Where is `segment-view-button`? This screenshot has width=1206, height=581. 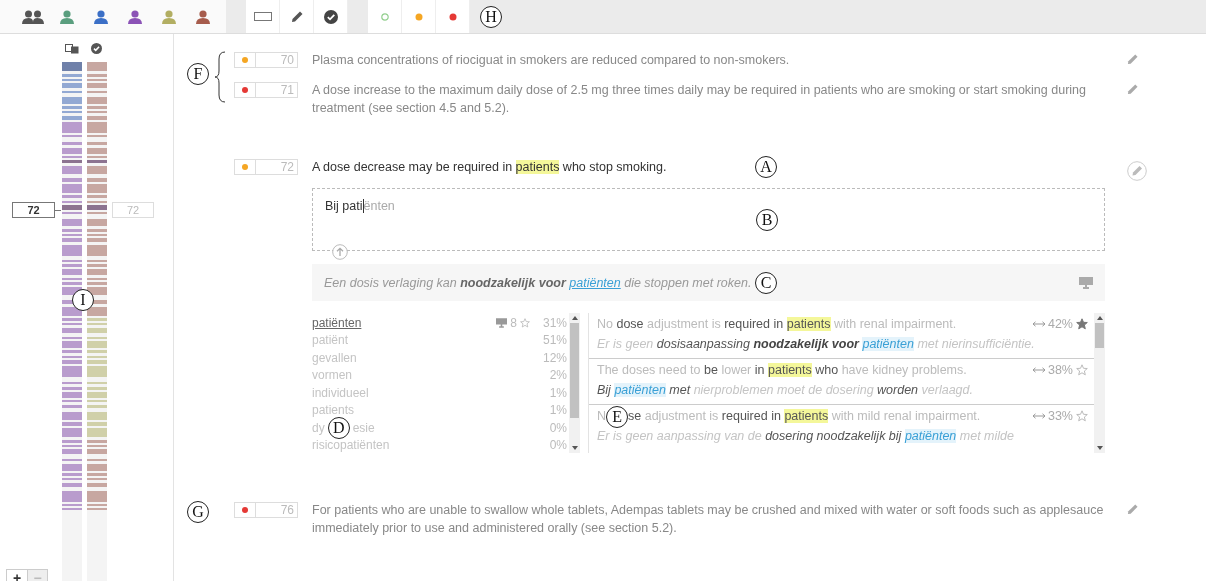 segment-view-button is located at coordinates (263, 16).